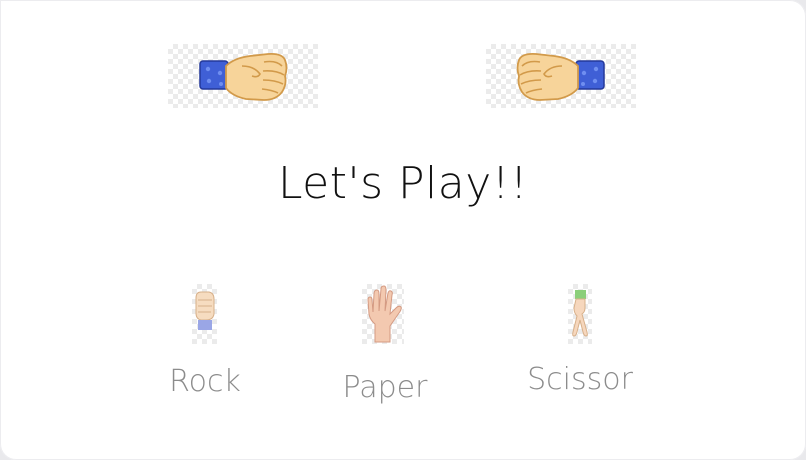  I want to click on rock-label: Rock, so click(205, 381).